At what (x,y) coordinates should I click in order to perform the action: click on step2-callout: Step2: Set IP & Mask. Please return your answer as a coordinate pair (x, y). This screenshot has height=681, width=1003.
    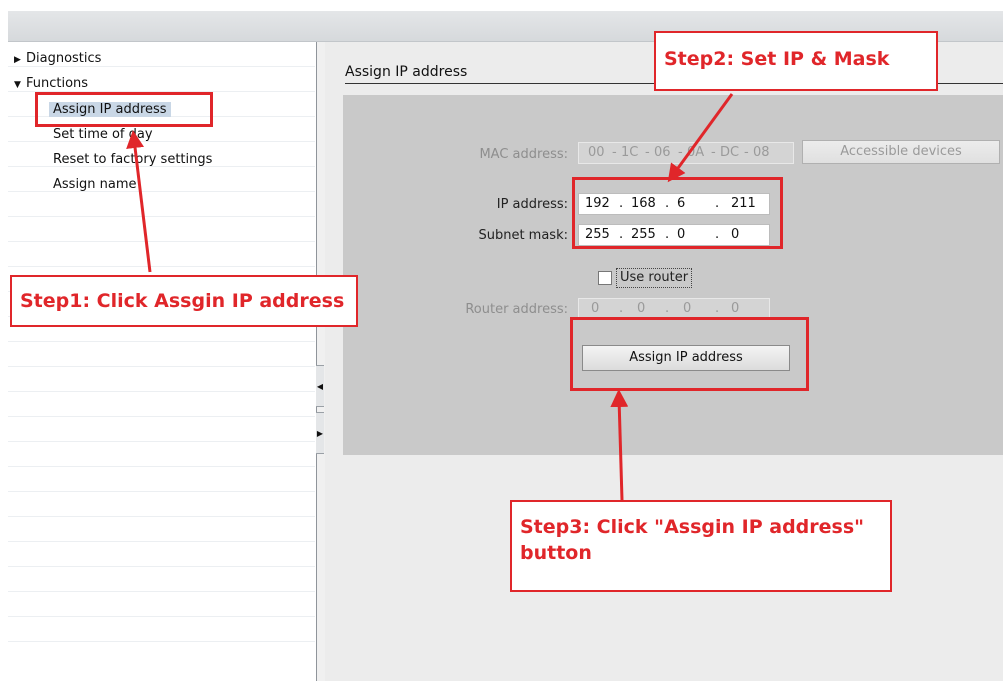
    Looking at the image, I should click on (796, 61).